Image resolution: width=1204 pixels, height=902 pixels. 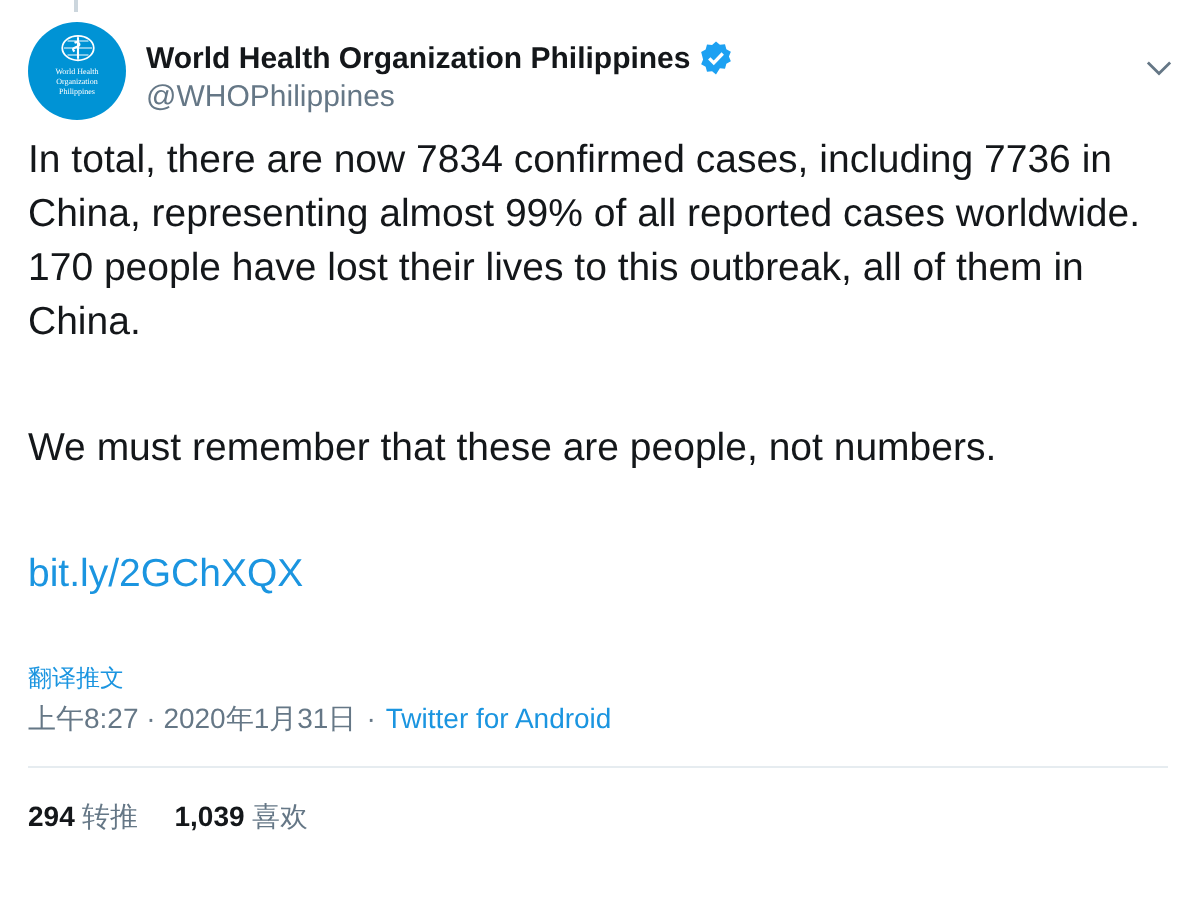 I want to click on emblem-icon, so click(x=77, y=48).